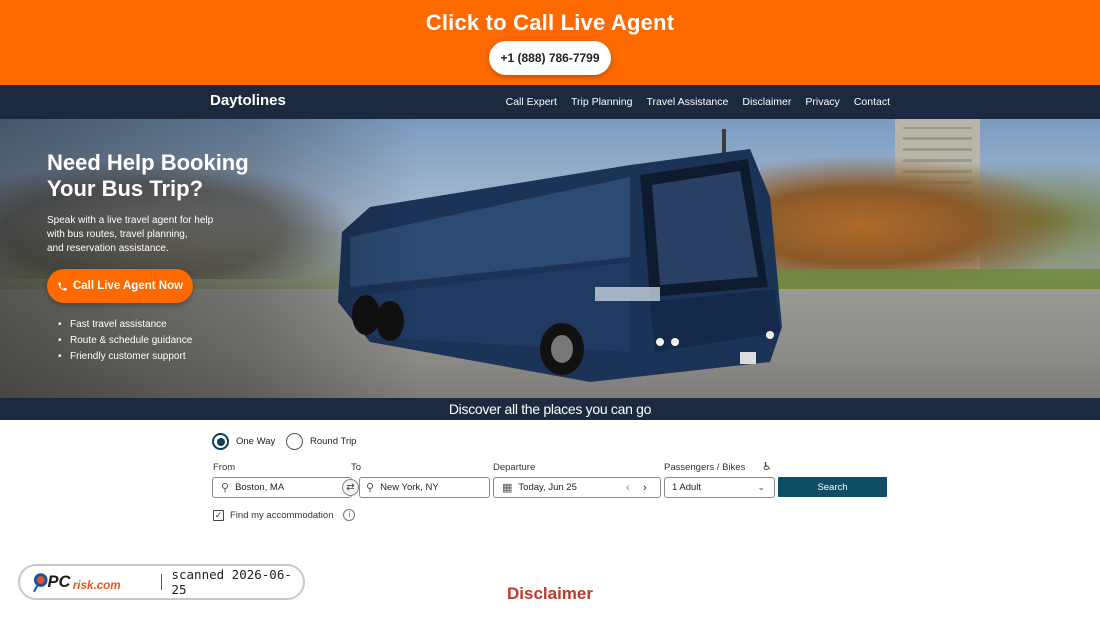 The width and height of the screenshot is (1100, 619). Describe the element at coordinates (62, 286) in the screenshot. I see `phone-icon` at that location.